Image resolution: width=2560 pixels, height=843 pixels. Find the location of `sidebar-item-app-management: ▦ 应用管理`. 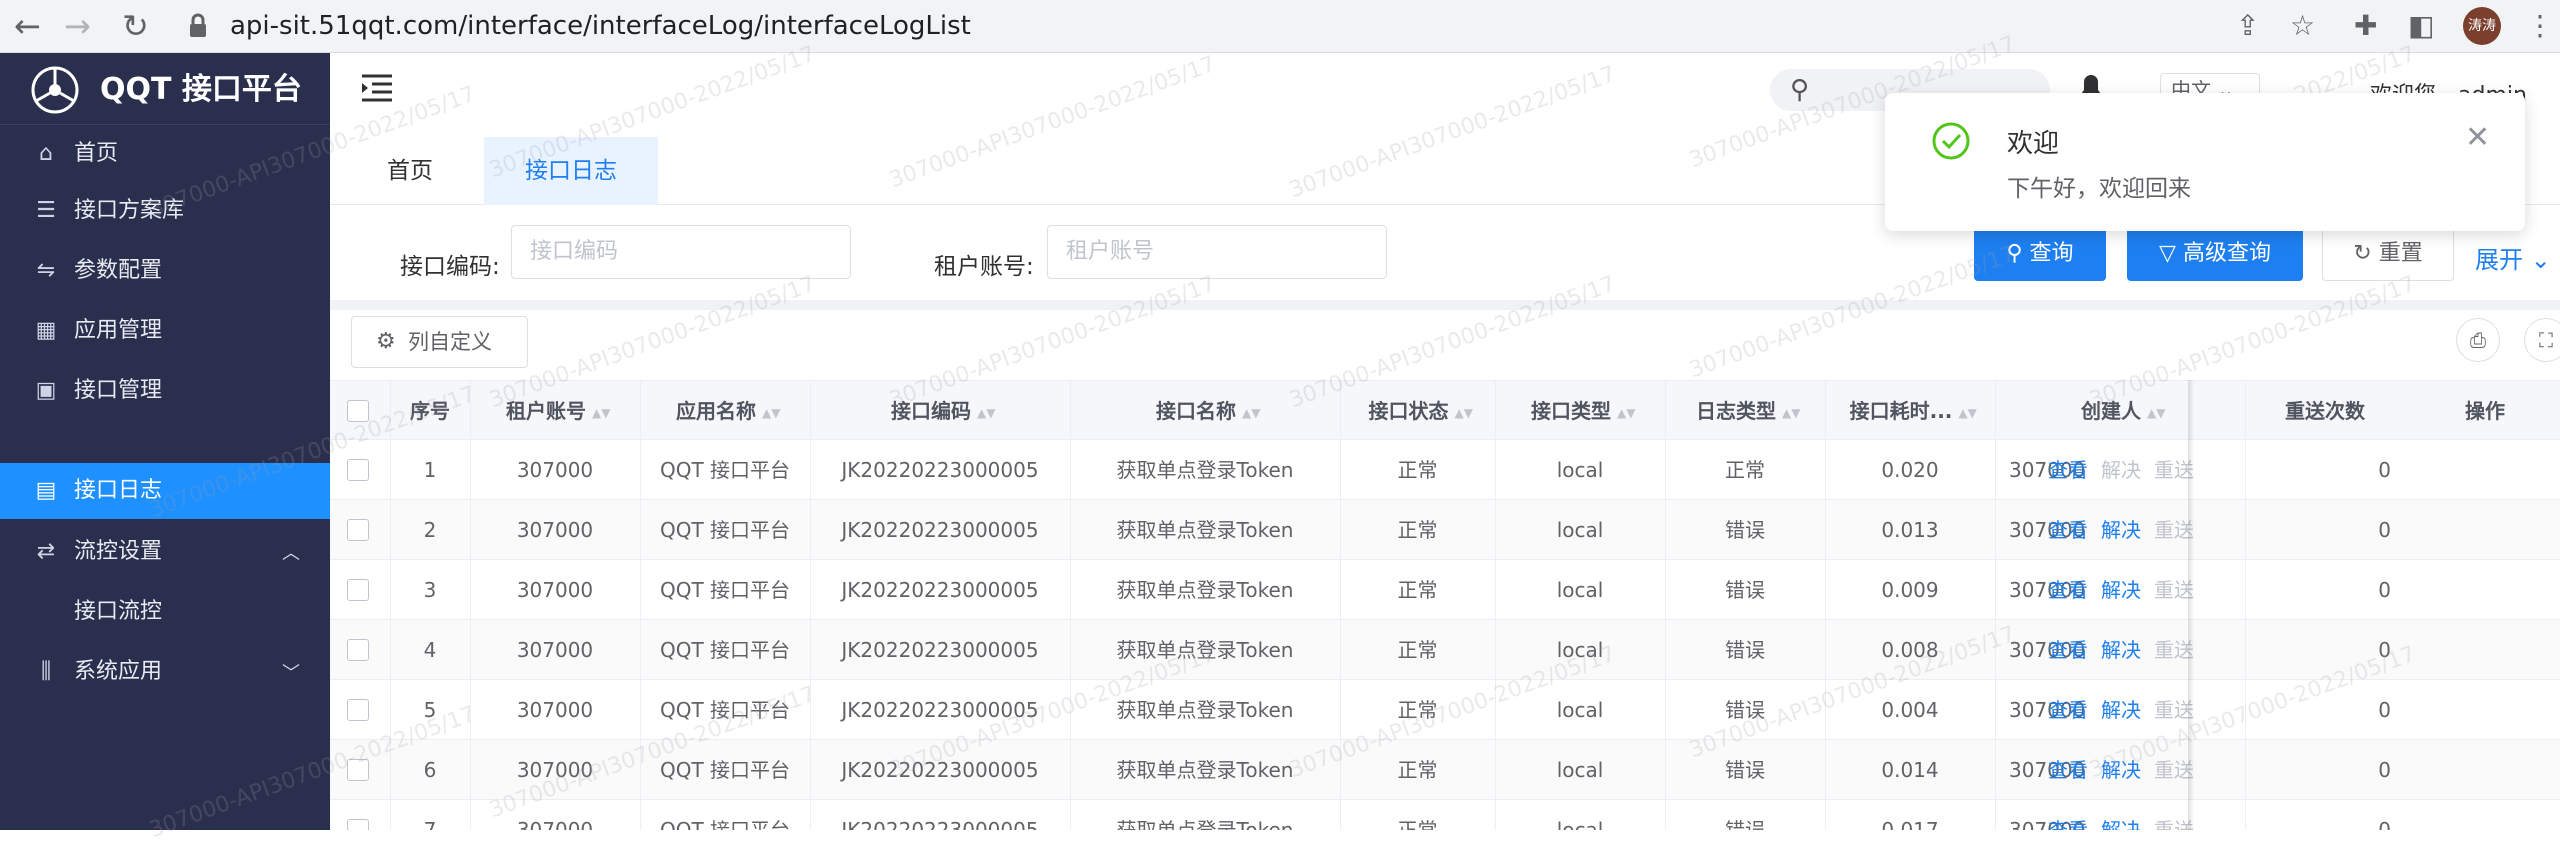

sidebar-item-app-management: ▦ 应用管理 is located at coordinates (165, 331).